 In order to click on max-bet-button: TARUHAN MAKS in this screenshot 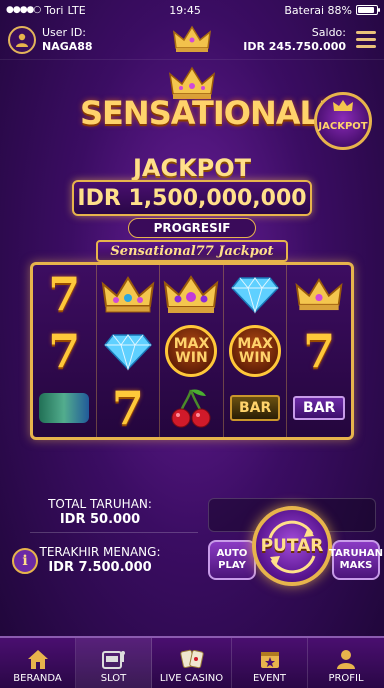, I will do `click(356, 560)`.